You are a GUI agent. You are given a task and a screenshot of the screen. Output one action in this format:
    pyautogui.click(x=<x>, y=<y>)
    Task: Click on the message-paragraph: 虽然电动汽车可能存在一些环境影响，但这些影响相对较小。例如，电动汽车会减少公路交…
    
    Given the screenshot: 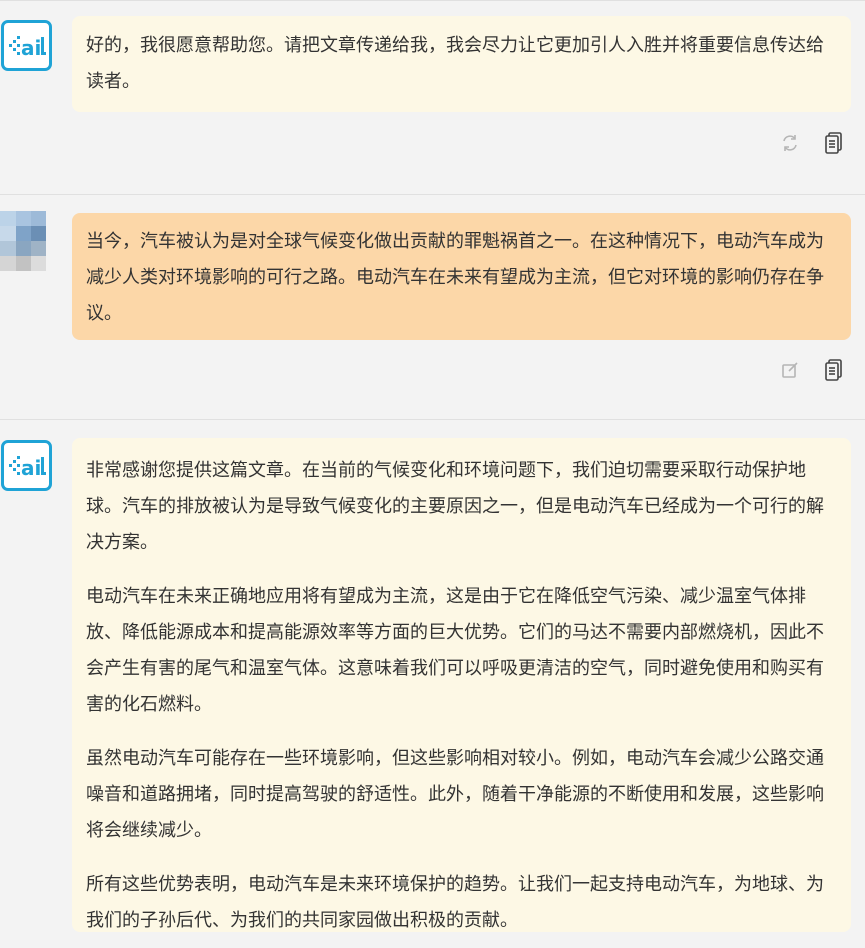 What is the action you would take?
    pyautogui.click(x=455, y=794)
    